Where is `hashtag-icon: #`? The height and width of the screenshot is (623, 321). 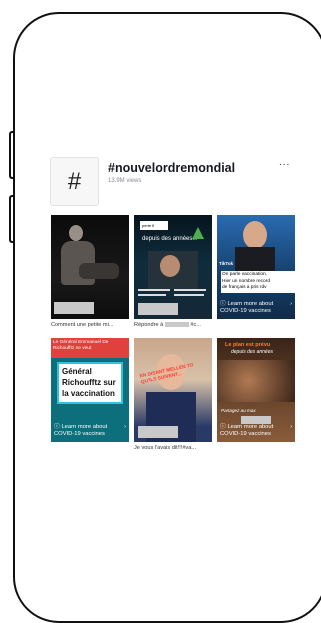
hashtag-icon: # is located at coordinates (74, 181).